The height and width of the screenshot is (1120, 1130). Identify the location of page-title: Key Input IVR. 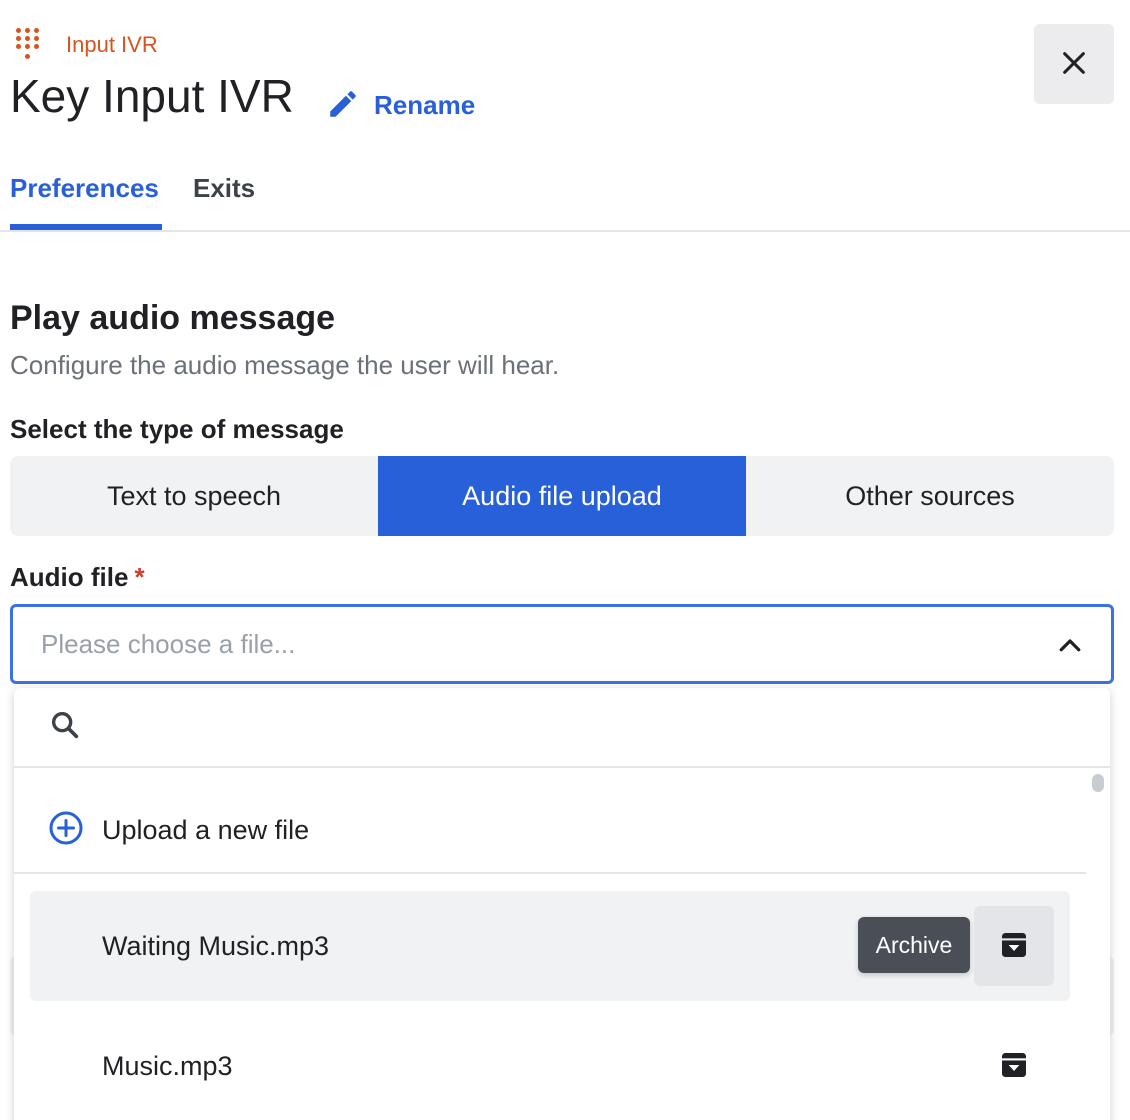
(152, 96).